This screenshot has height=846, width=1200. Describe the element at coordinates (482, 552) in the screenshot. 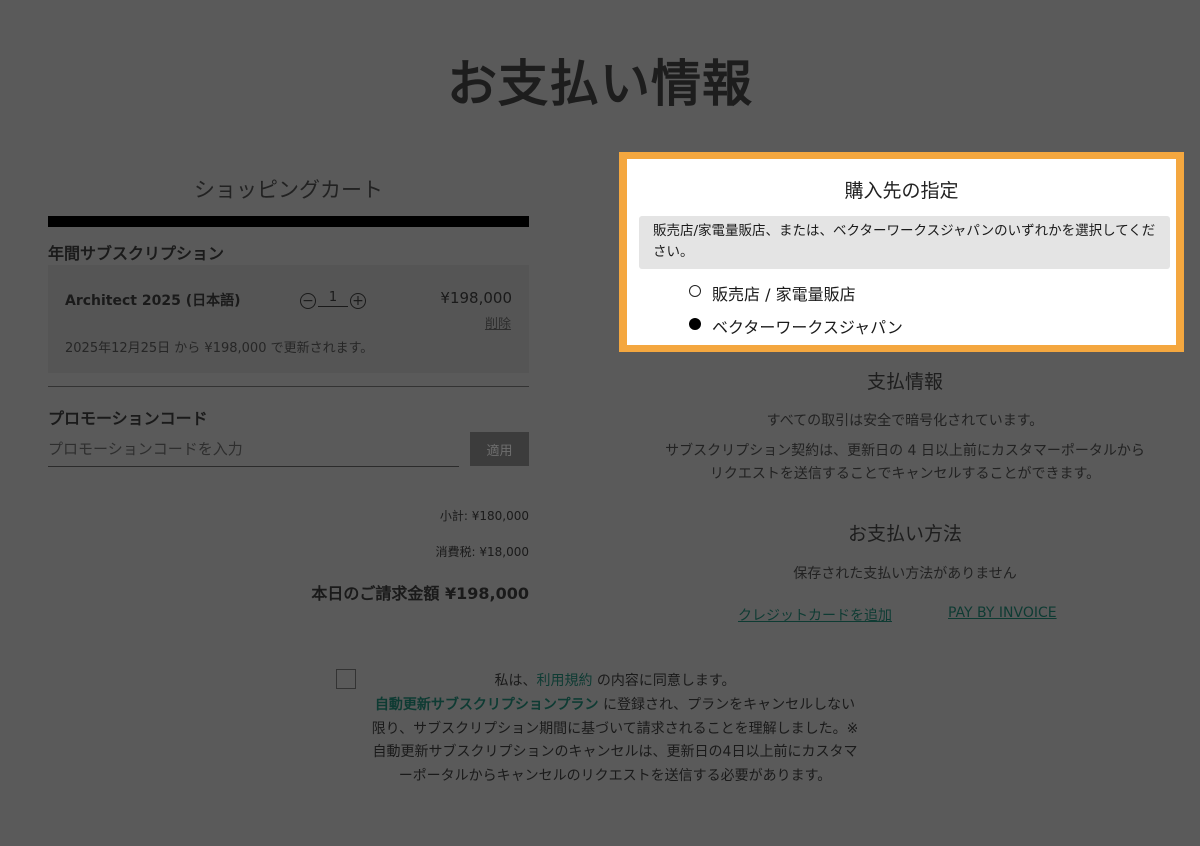

I see `consumption-tax: 消費税: ¥18,000` at that location.